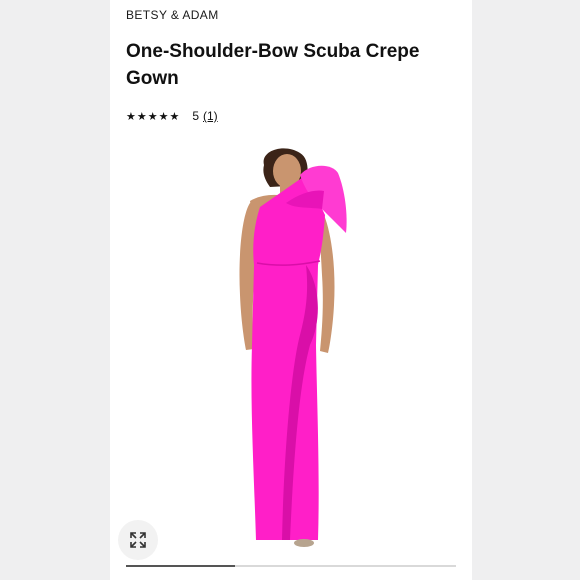 This screenshot has height=580, width=580. Describe the element at coordinates (304, 543) in the screenshot. I see `model-shoe` at that location.